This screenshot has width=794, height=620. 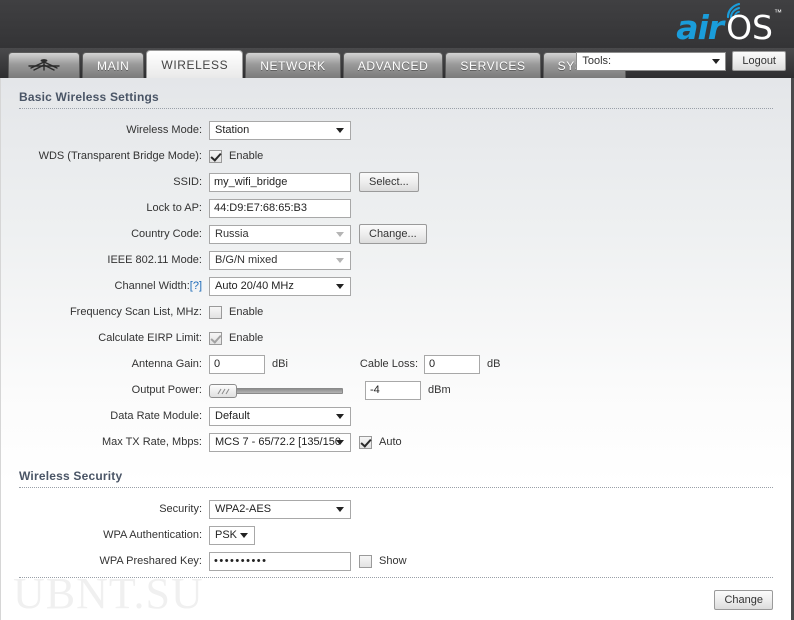 I want to click on change-button: Change, so click(x=743, y=600).